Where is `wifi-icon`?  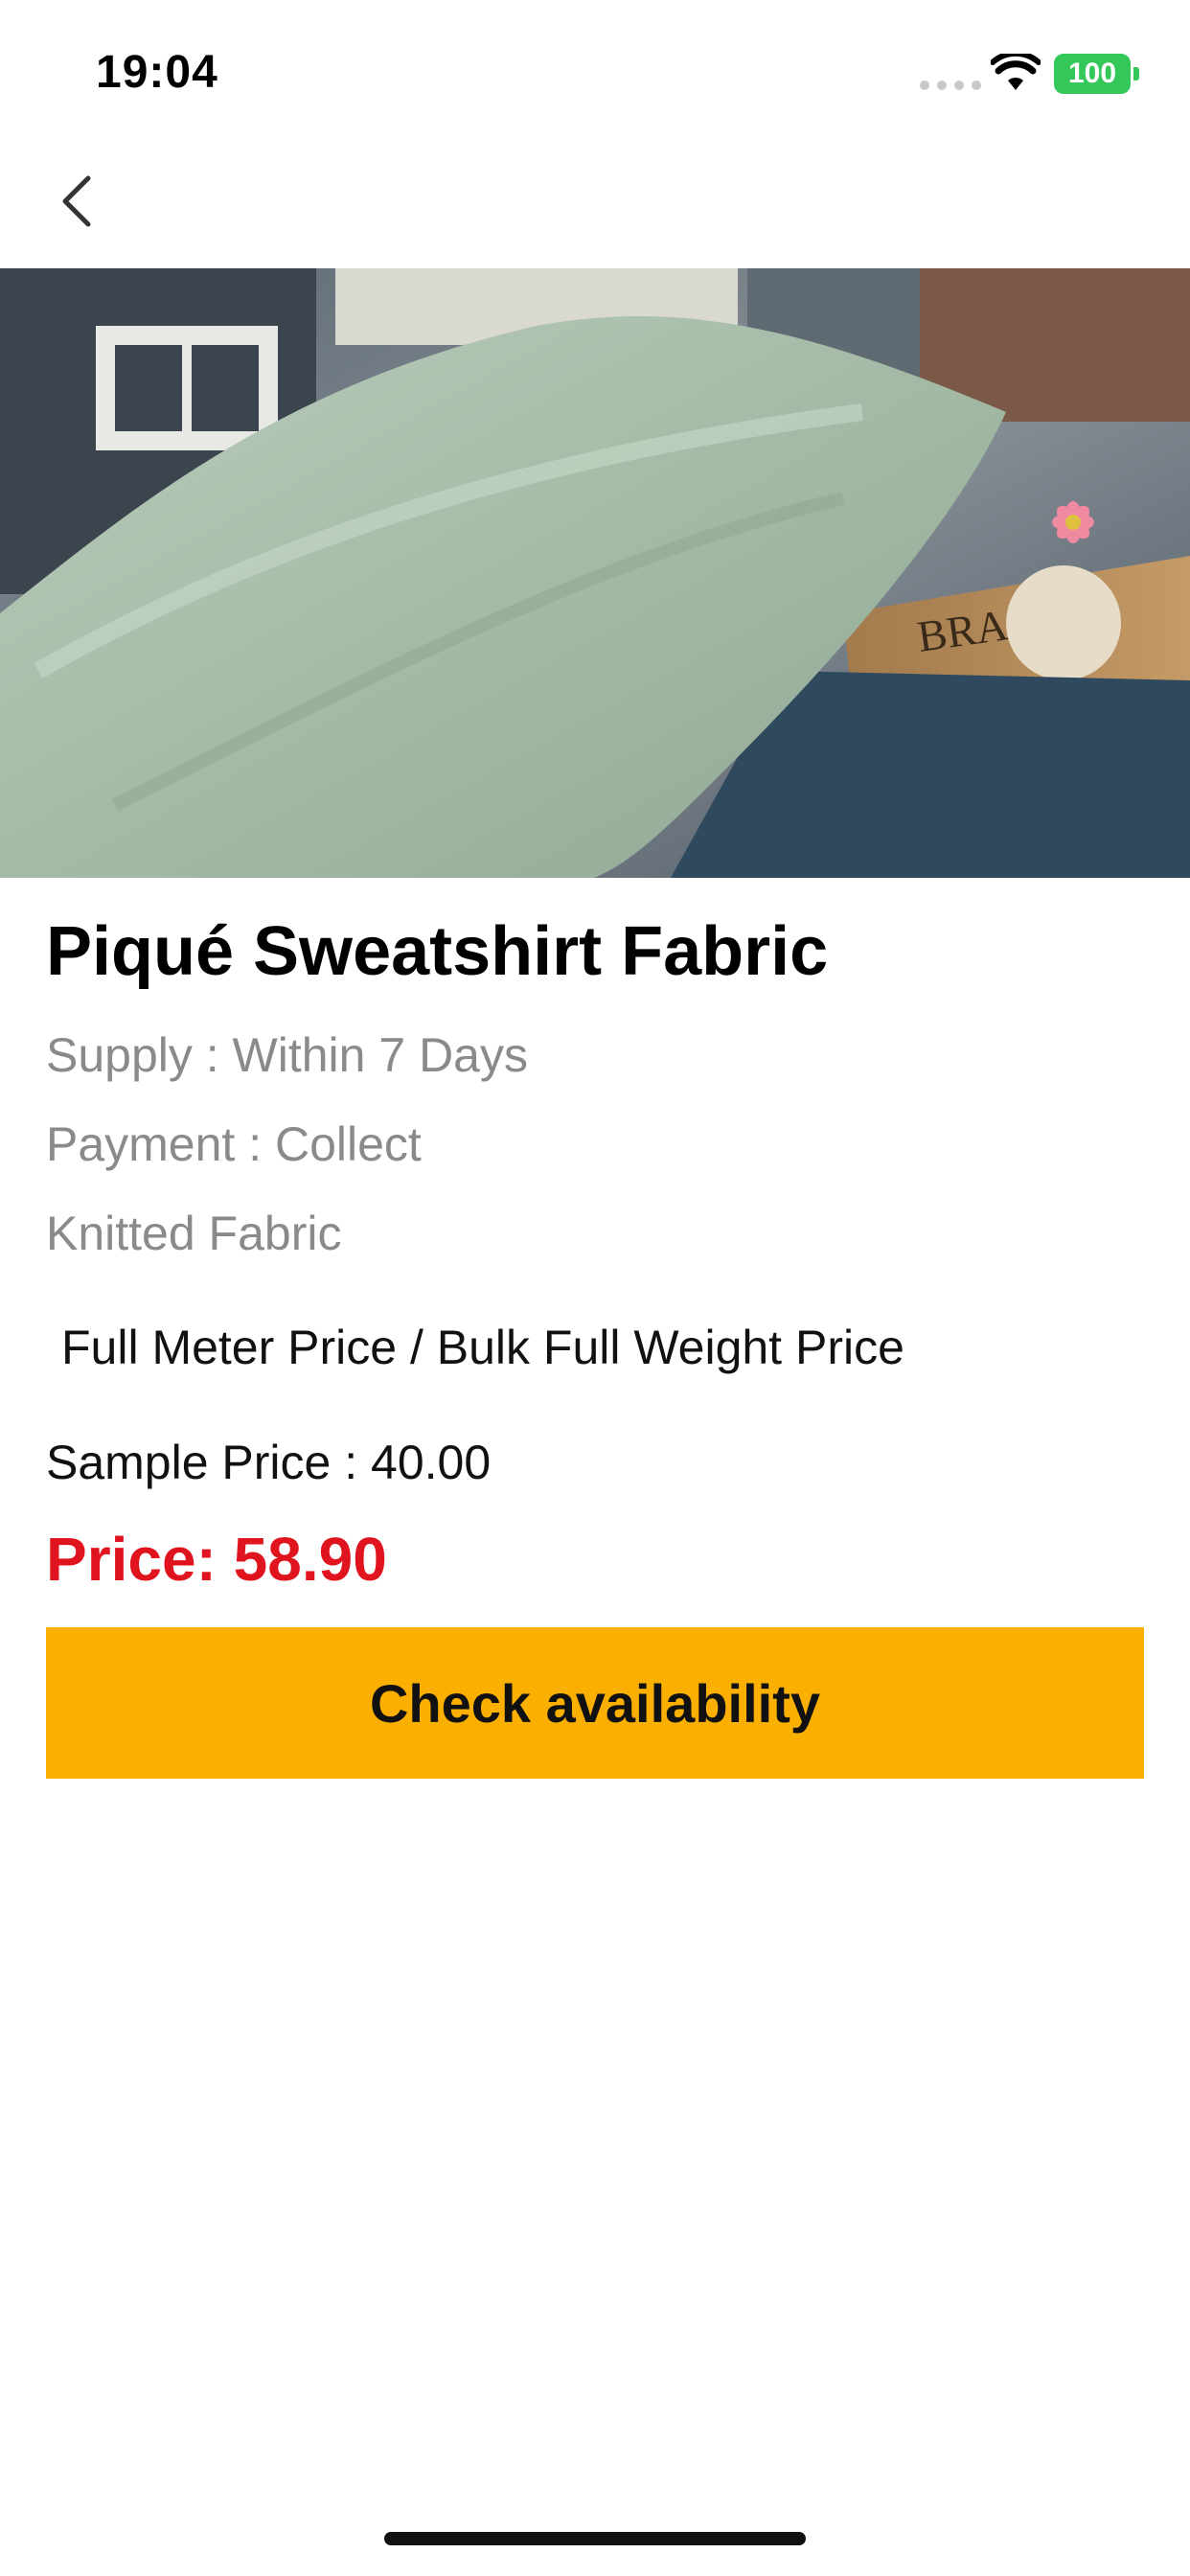 wifi-icon is located at coordinates (1016, 72).